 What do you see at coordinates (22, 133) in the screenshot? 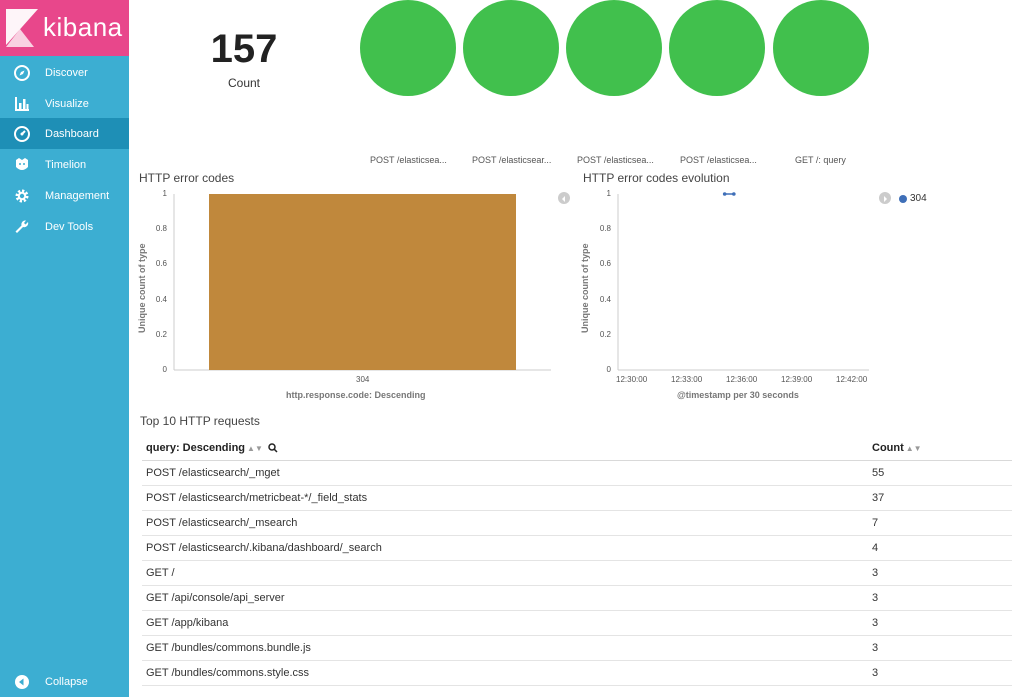
I see `dashboard-icon` at bounding box center [22, 133].